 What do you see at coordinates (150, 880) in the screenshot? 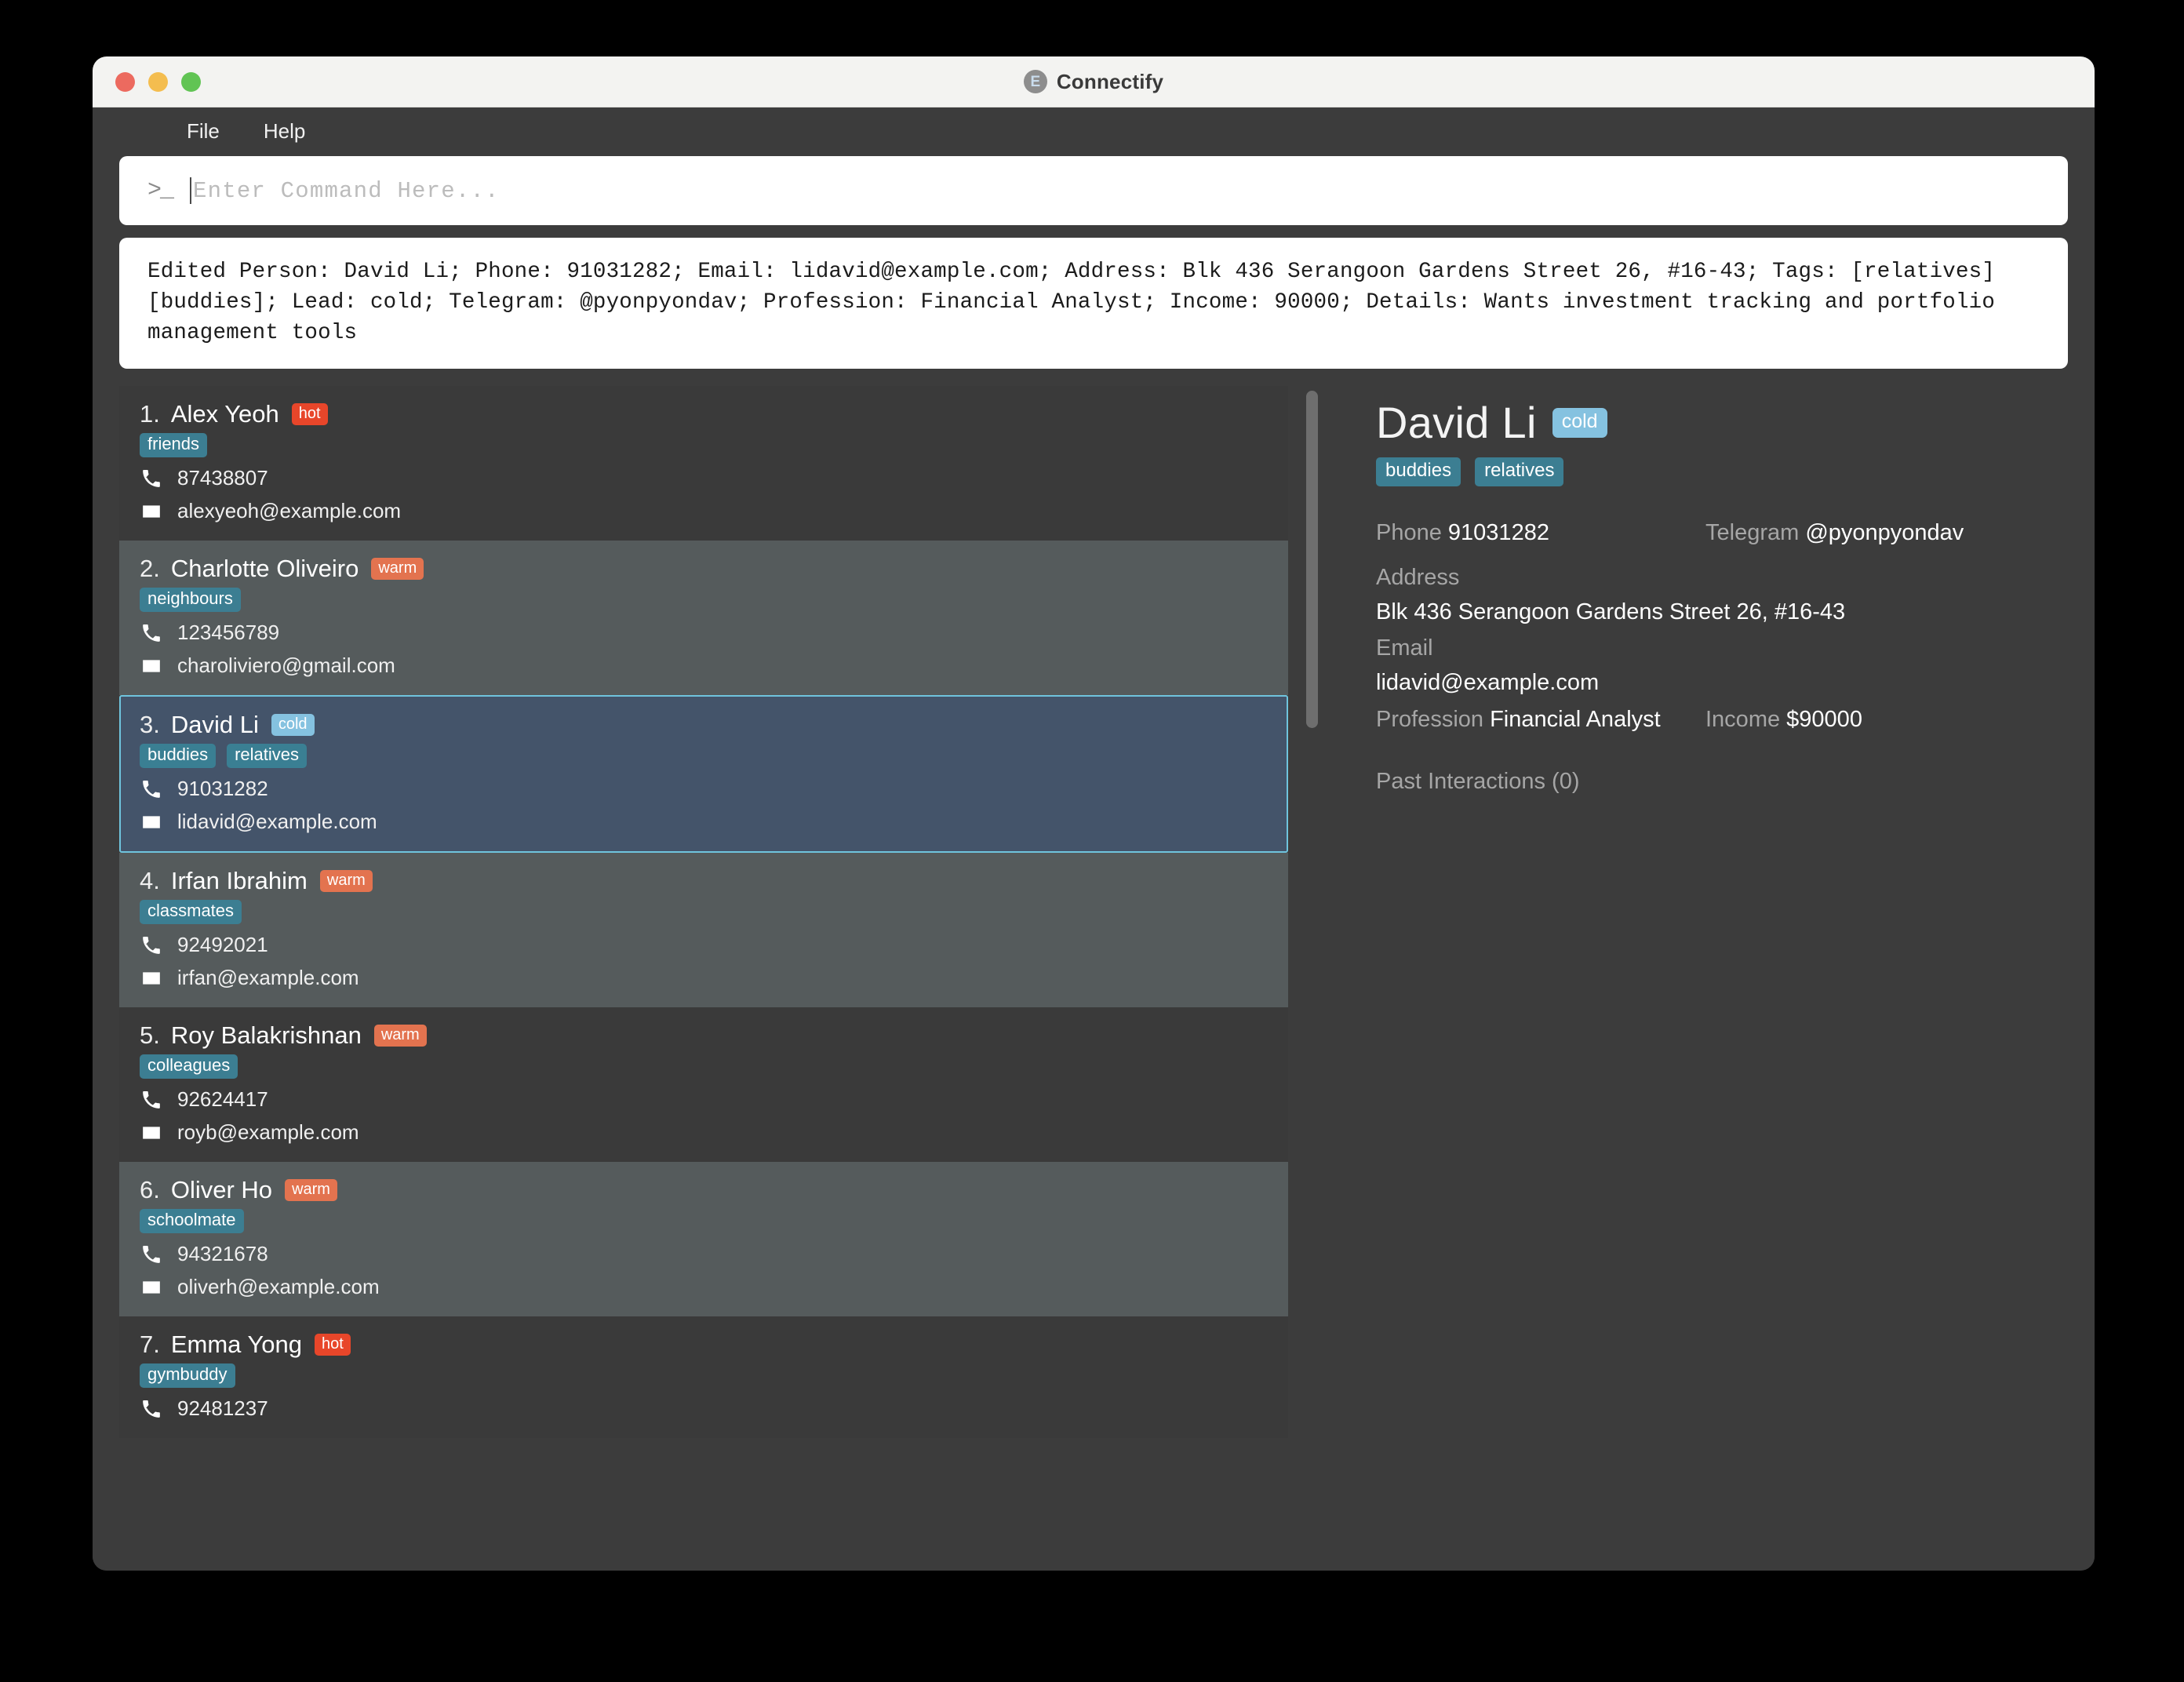
I see `contact-index: 4.` at bounding box center [150, 880].